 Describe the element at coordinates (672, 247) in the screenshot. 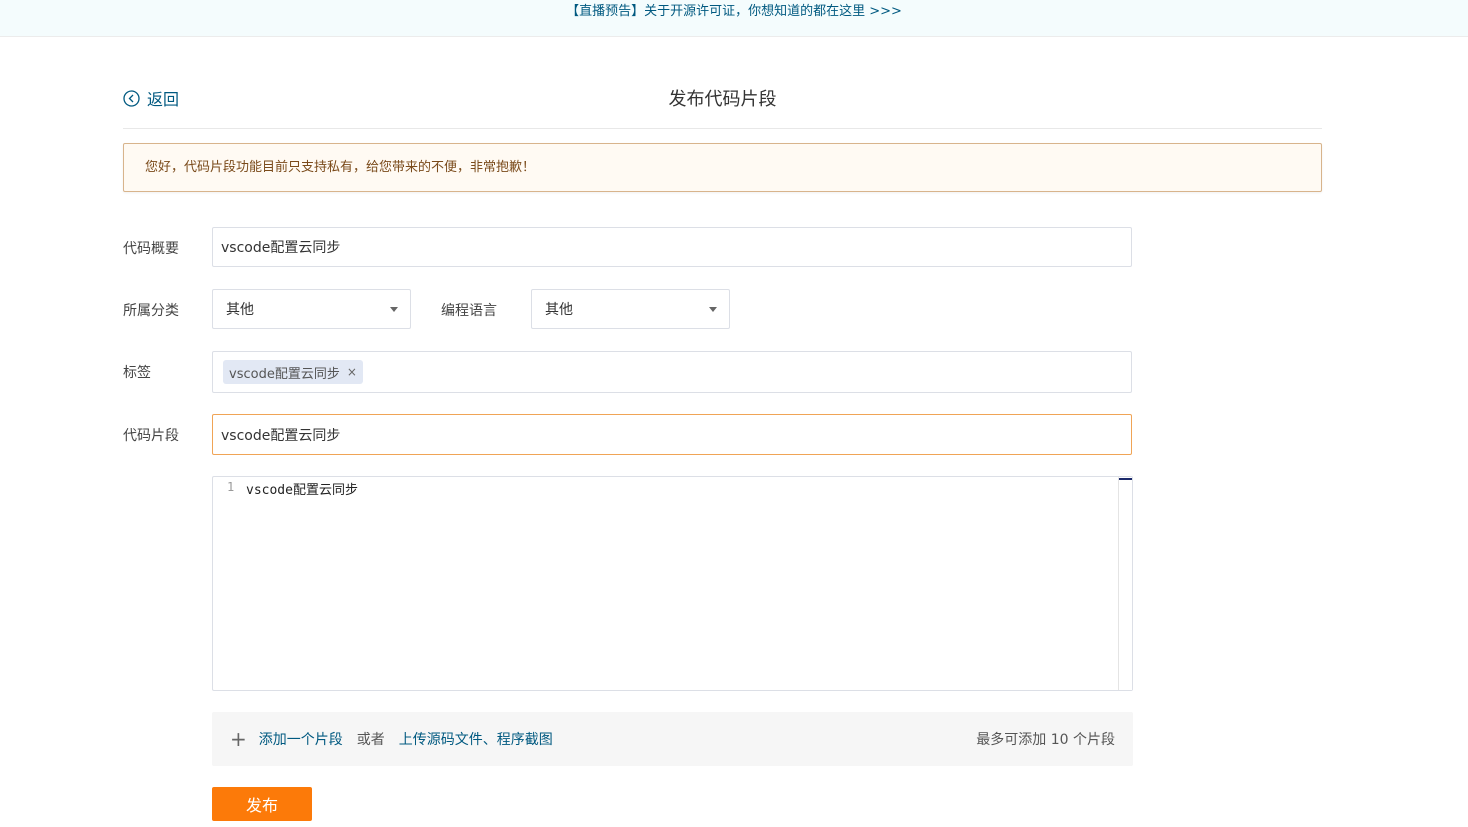

I see `summary-input: vscode配置云同步` at that location.